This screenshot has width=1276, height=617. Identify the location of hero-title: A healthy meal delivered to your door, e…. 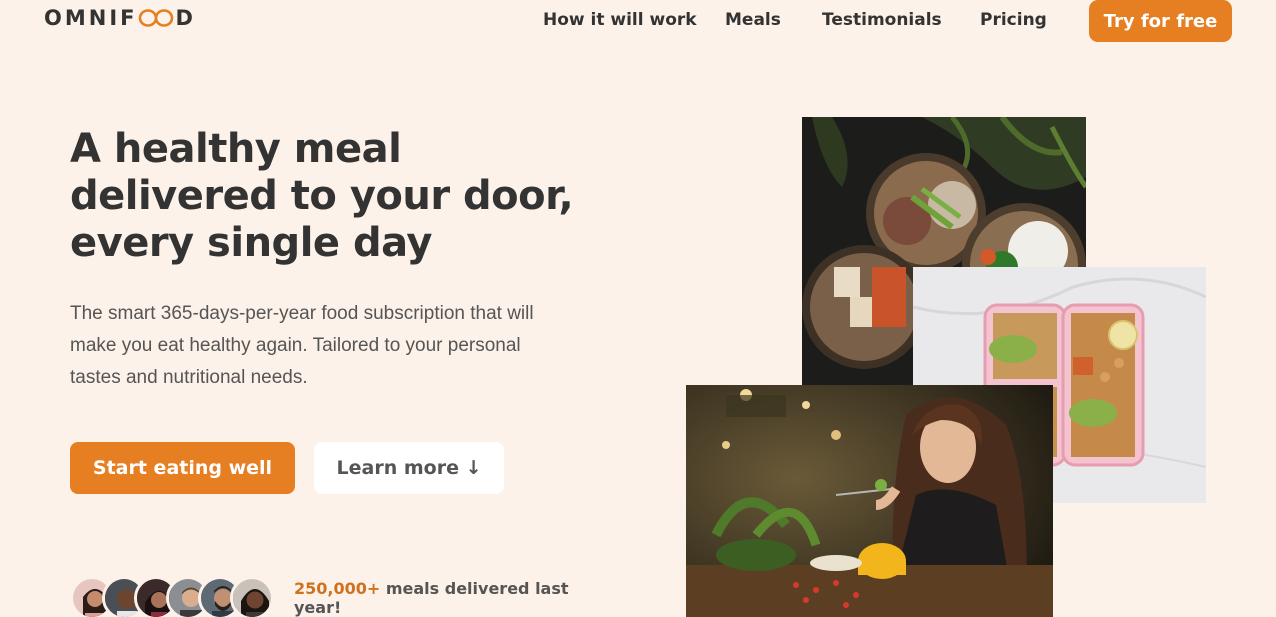
(322, 196).